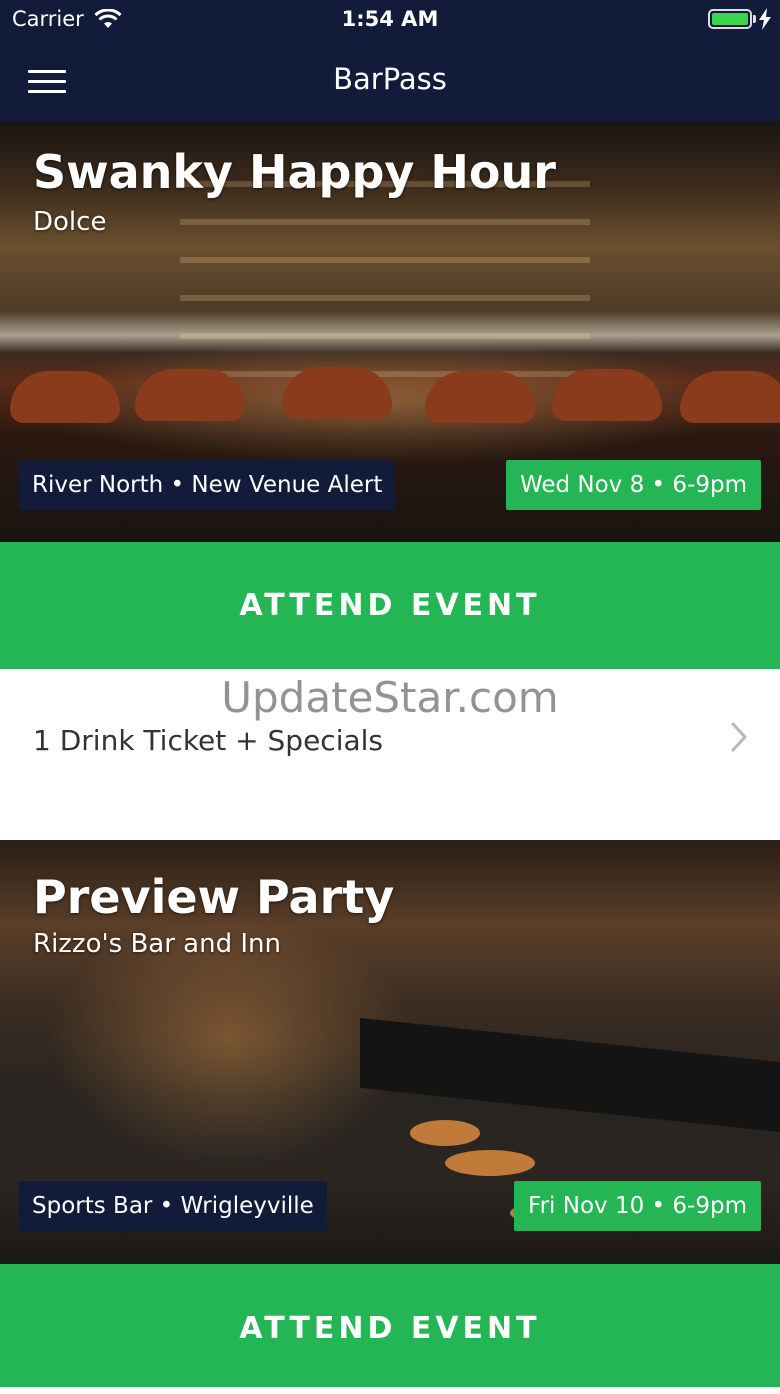  What do you see at coordinates (208, 740) in the screenshot?
I see `offer-text: 1 Drink Ticket + Specials` at bounding box center [208, 740].